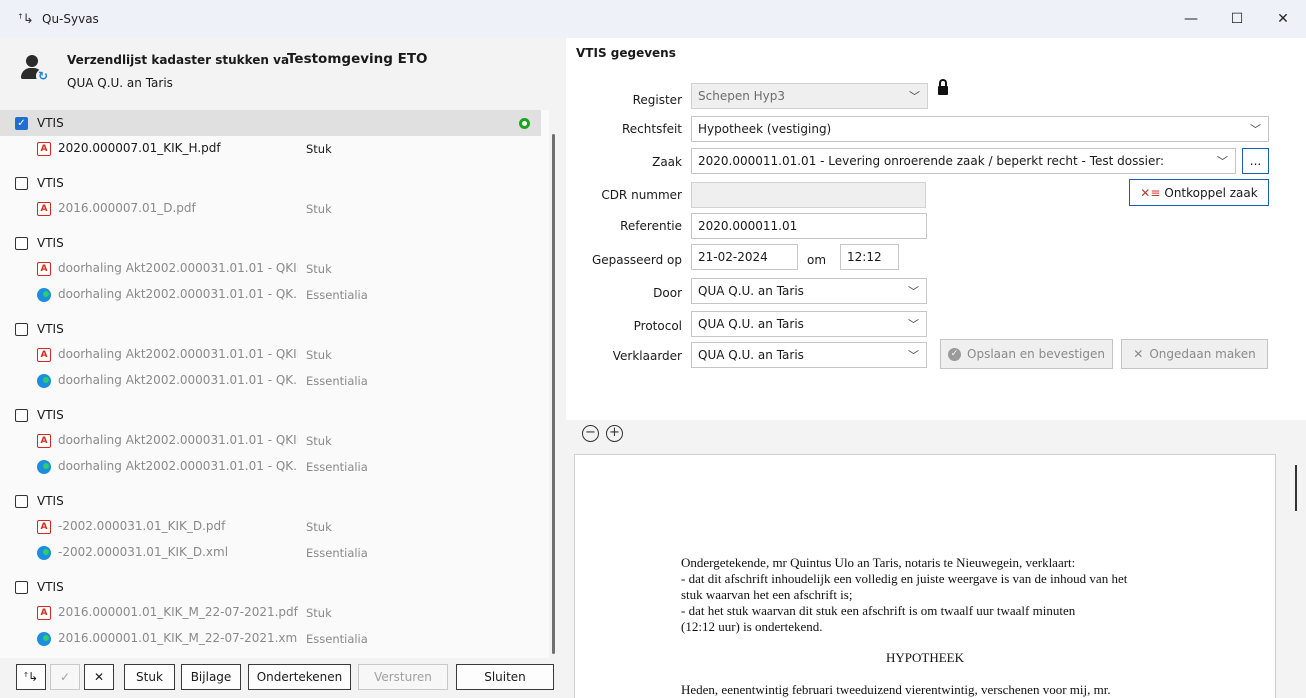  Describe the element at coordinates (70, 19) in the screenshot. I see `window-title: Qu-Syvas` at that location.